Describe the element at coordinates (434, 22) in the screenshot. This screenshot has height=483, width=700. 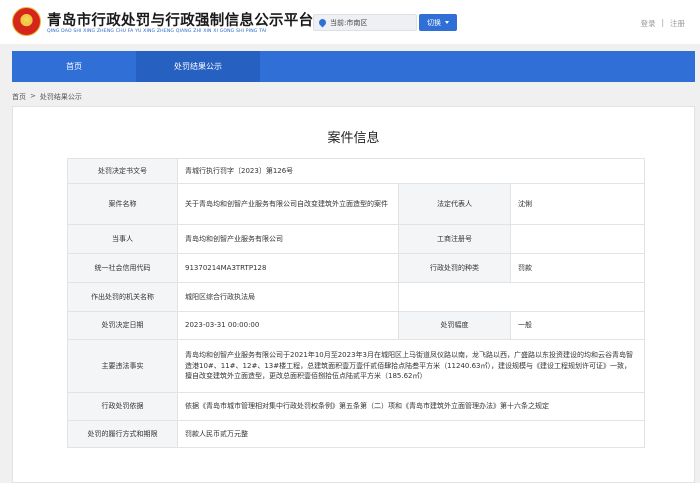
I see `switch-label: 切换` at that location.